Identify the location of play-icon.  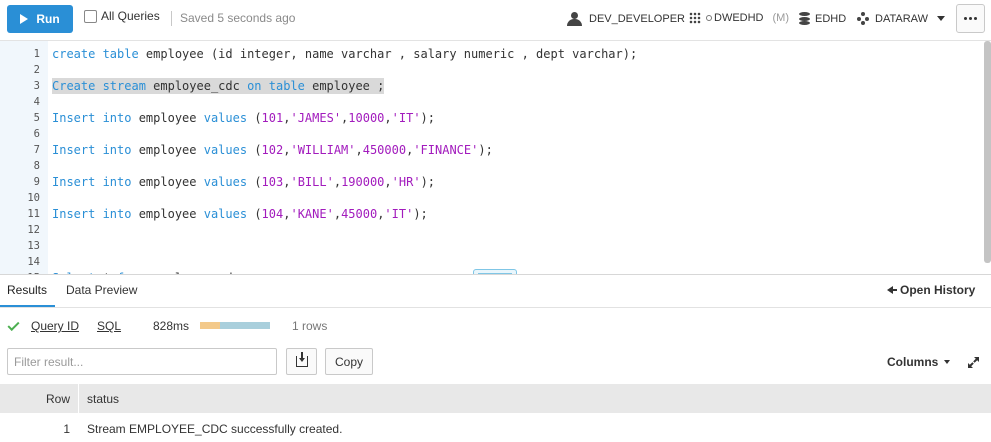
(24, 19).